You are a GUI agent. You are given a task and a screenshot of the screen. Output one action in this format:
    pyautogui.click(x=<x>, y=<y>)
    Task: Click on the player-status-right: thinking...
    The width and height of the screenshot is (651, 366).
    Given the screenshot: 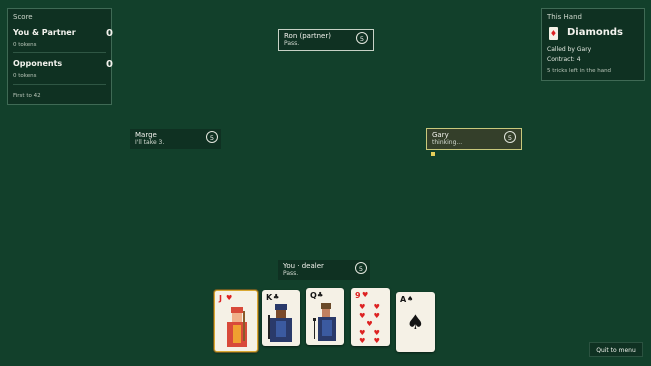 What is the action you would take?
    pyautogui.click(x=447, y=142)
    